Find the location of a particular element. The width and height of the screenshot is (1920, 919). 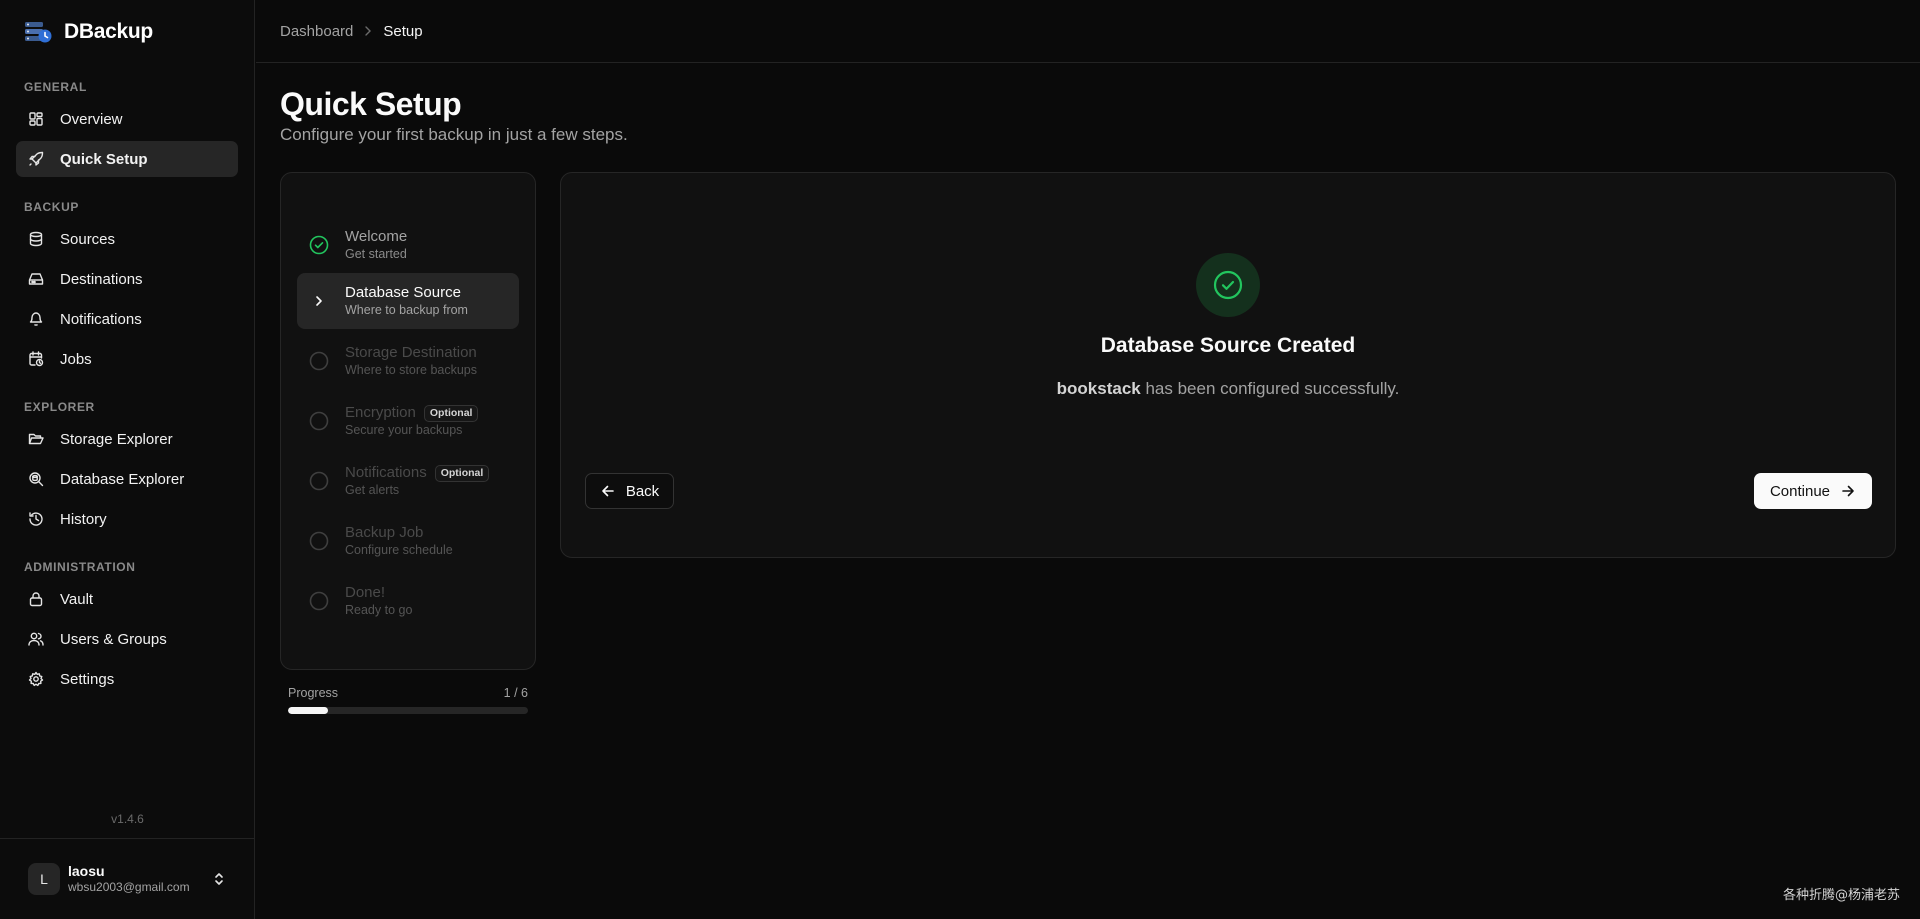

sidebar-item-destinations: Destinations is located at coordinates (127, 279).